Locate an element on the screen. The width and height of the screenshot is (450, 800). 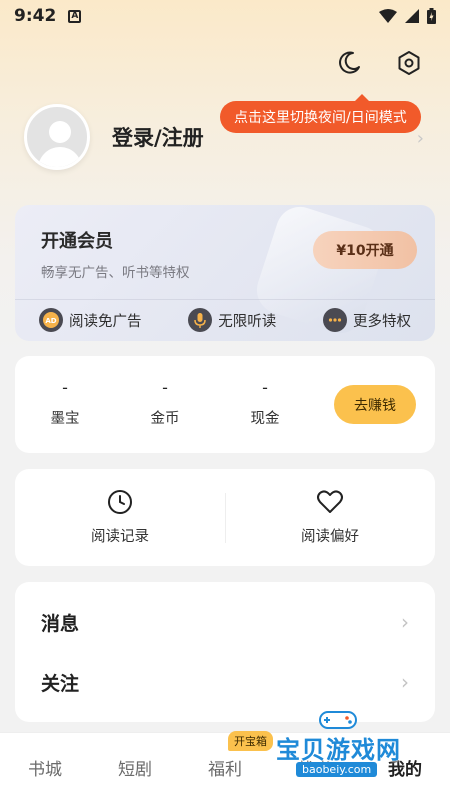
moon-icon is located at coordinates (349, 62).